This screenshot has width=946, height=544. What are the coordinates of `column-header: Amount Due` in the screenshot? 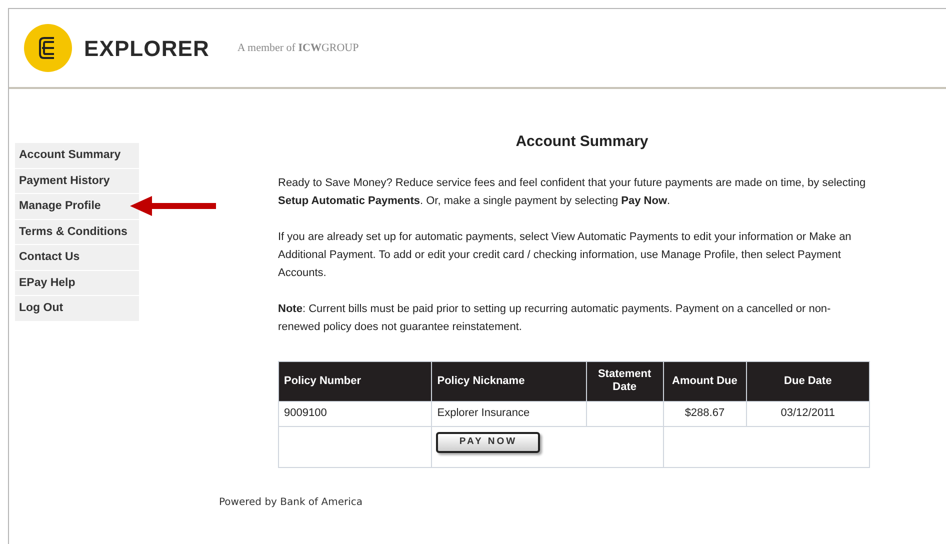 It's located at (704, 381).